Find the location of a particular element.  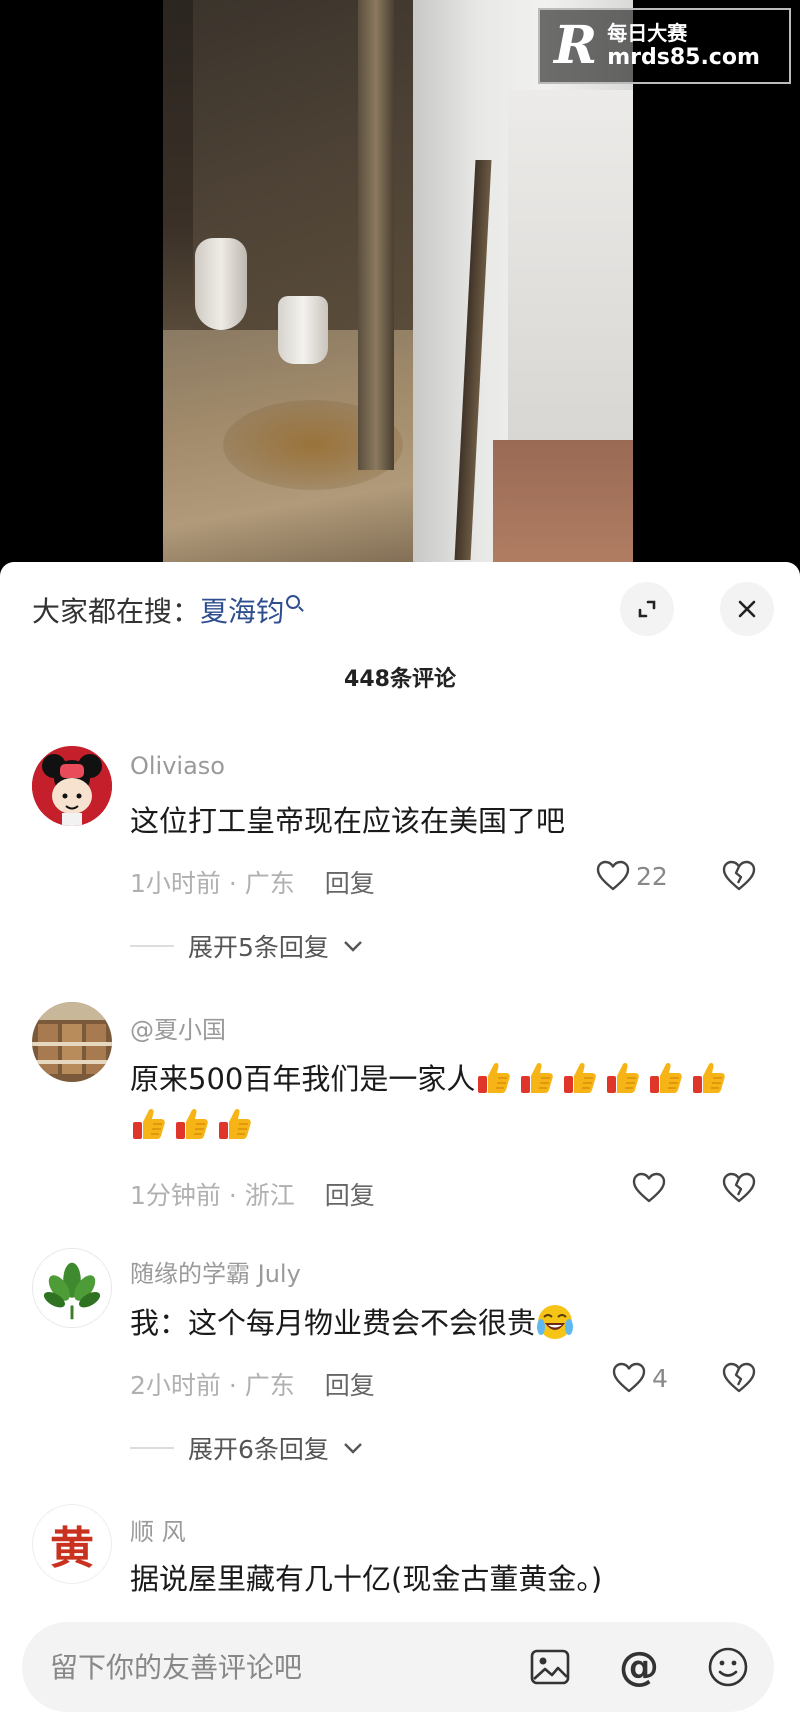

trending-search: 大家都在搜： 夏海钧 is located at coordinates (166, 610).